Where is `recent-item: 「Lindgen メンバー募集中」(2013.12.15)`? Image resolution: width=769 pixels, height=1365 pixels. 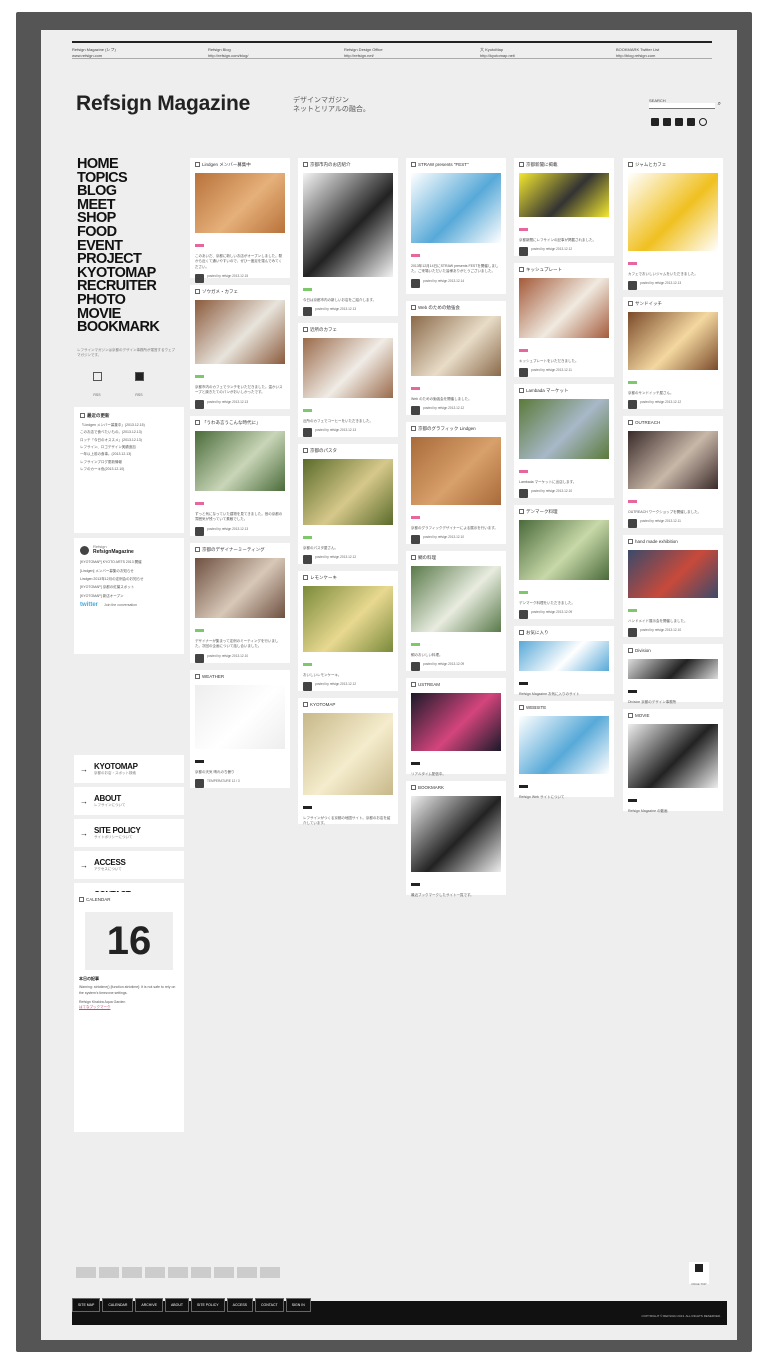 recent-item: 「Lindgen メンバー募集中」(2013.12.15) is located at coordinates (129, 425).